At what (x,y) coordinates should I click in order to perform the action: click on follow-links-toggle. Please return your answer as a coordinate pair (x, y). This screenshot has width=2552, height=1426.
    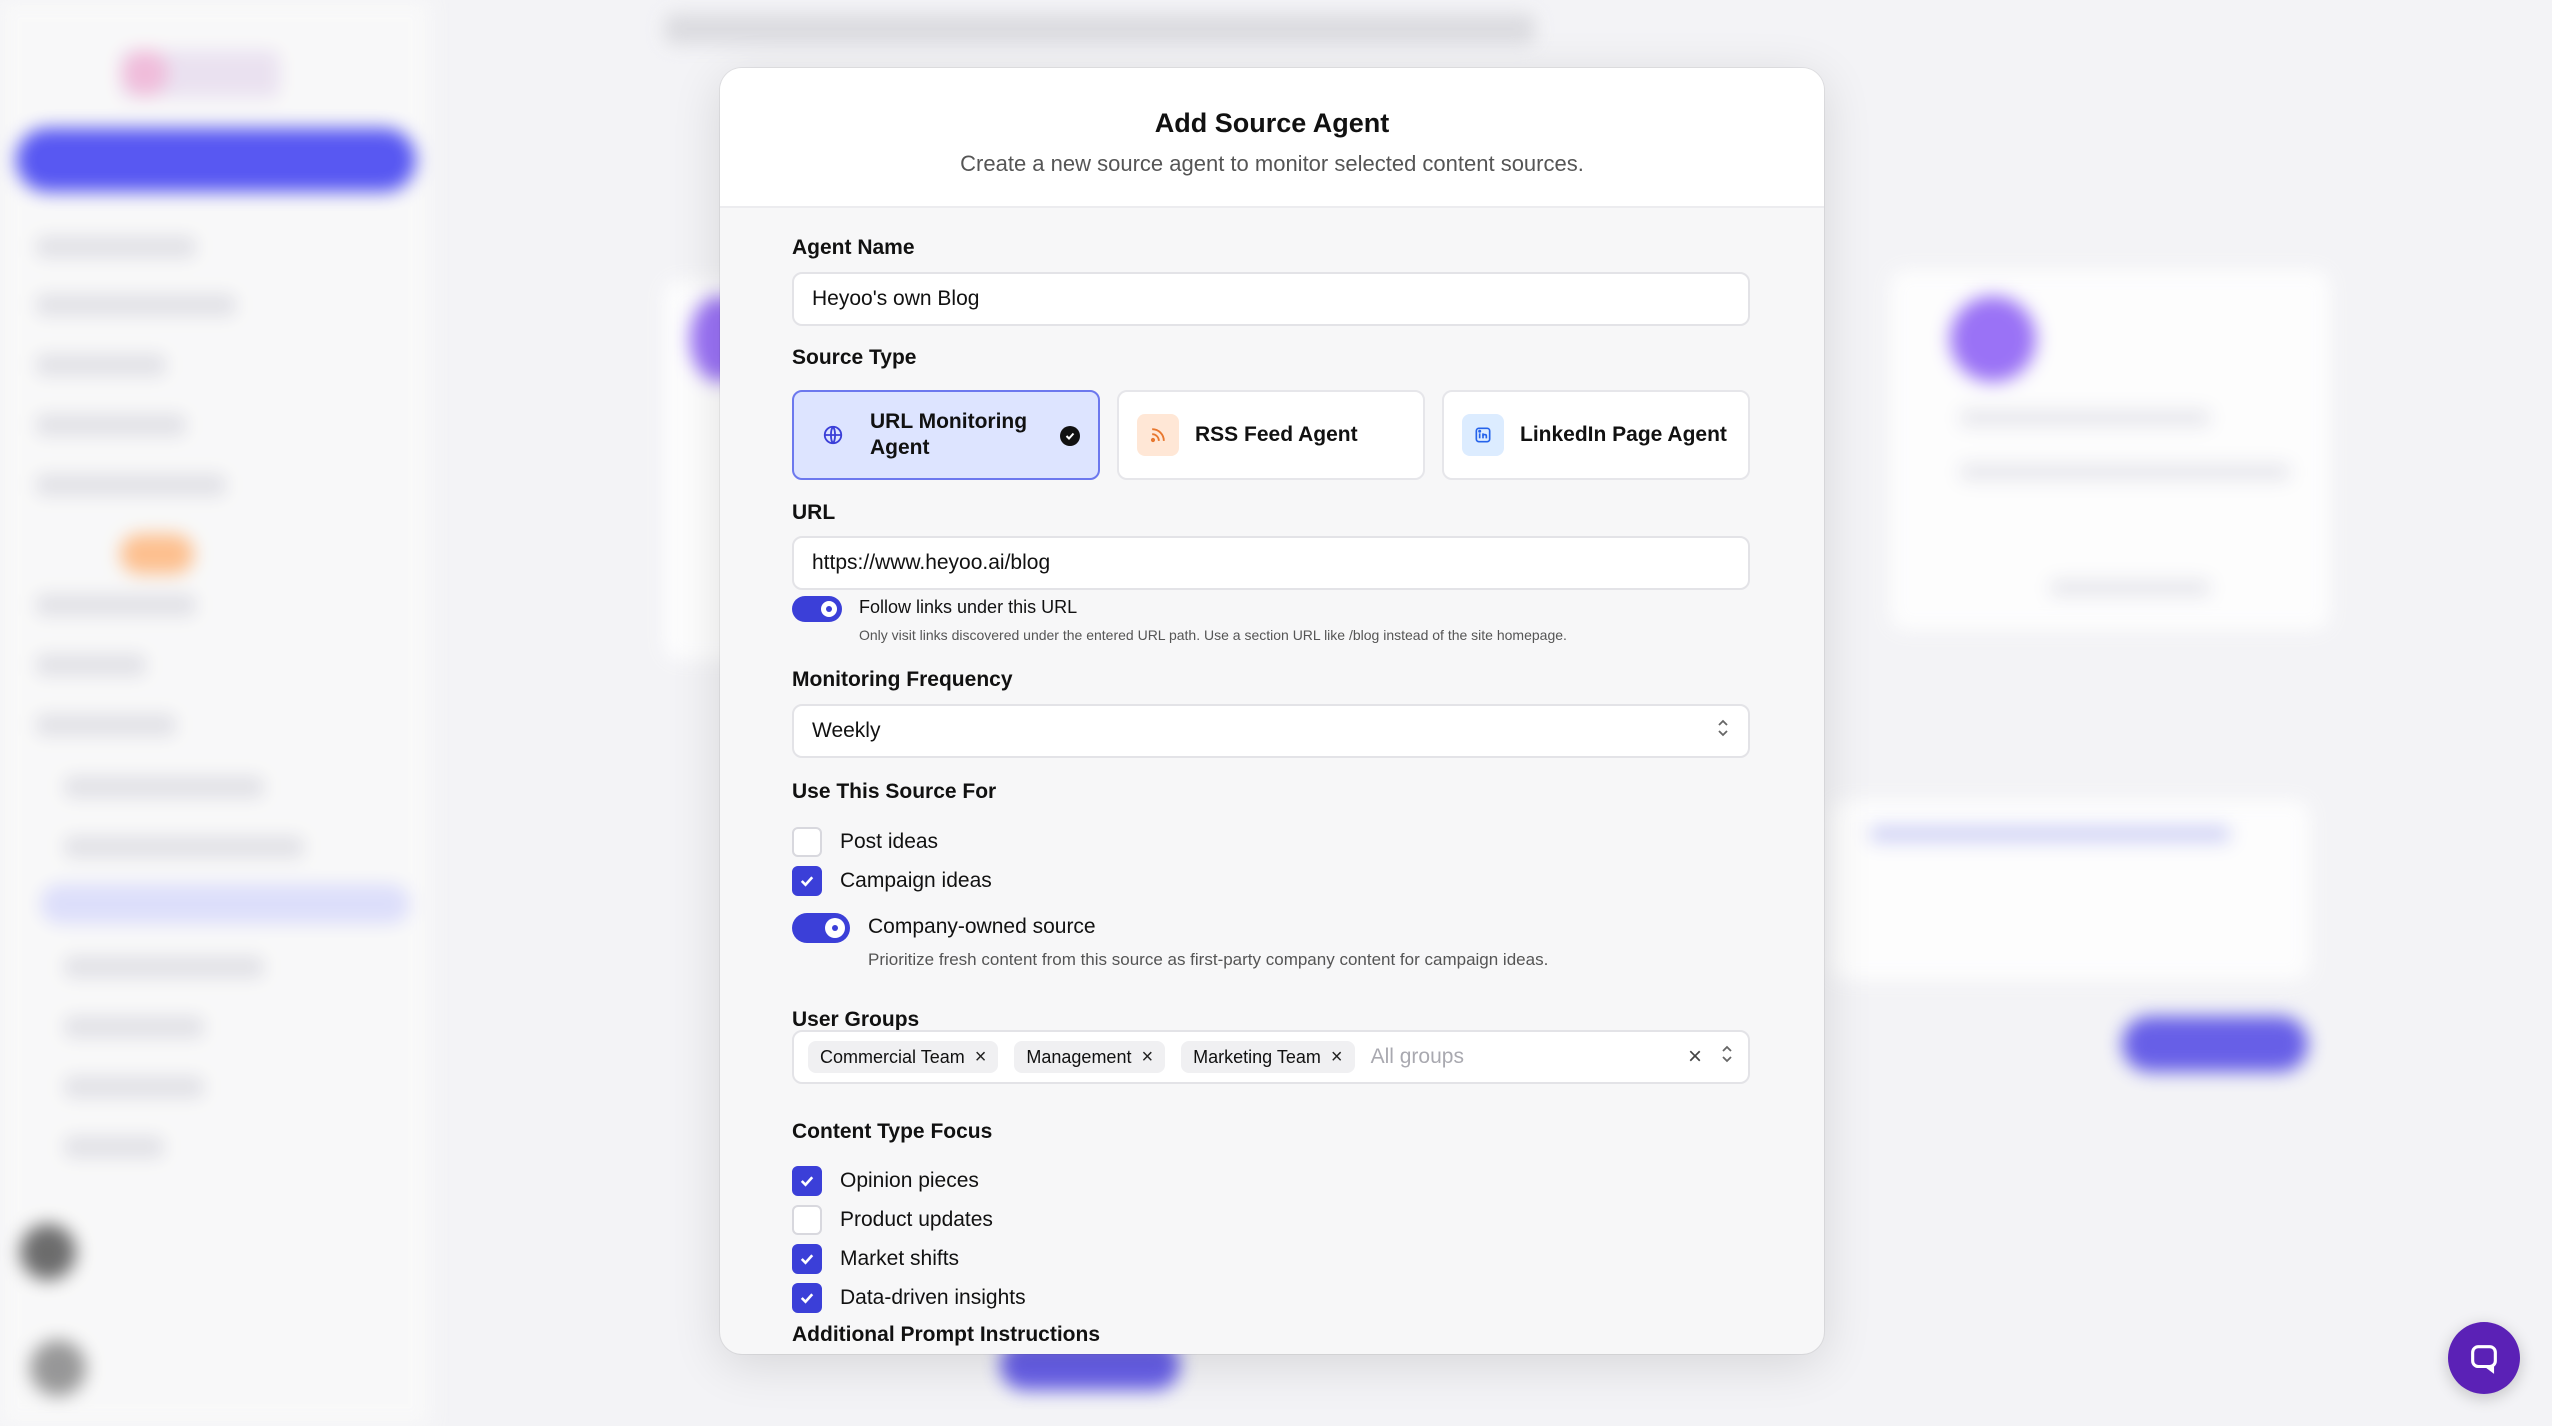
    Looking at the image, I should click on (817, 609).